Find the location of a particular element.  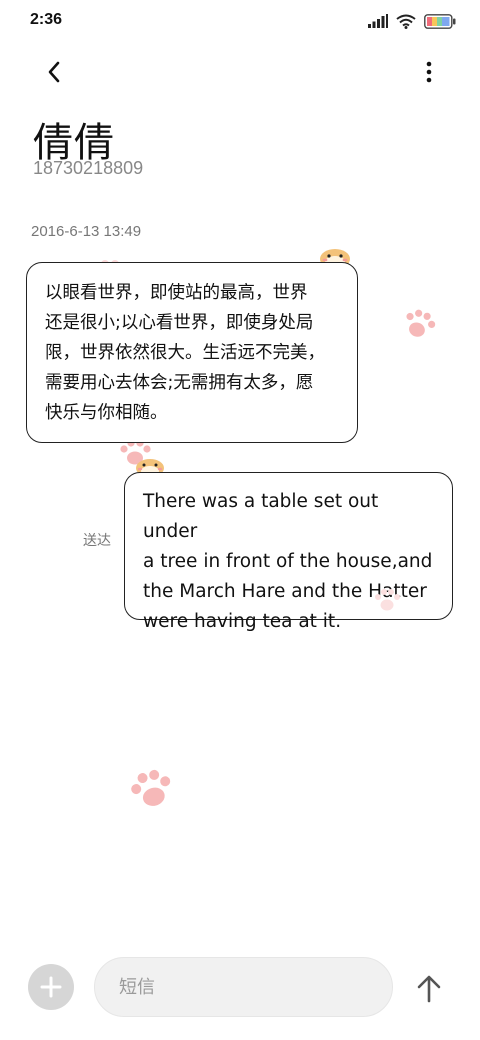

top-bar is located at coordinates (240, 70).